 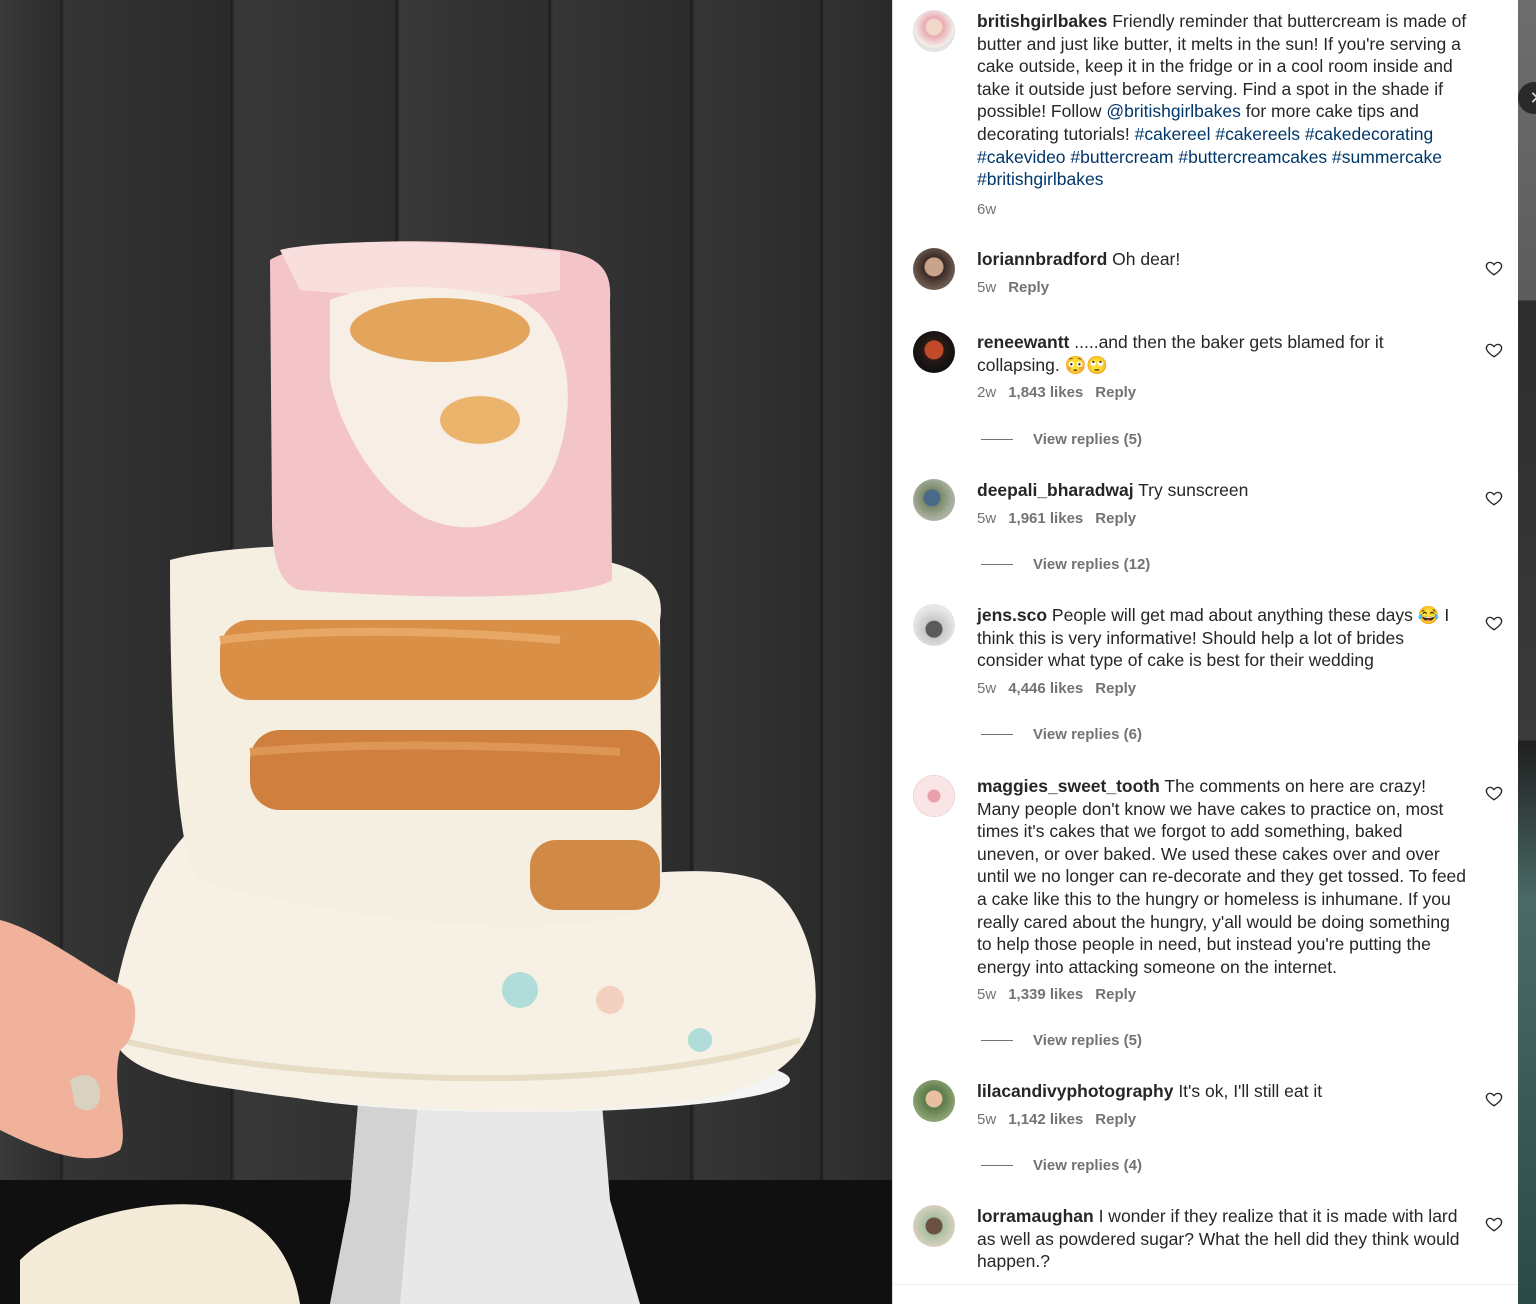 I want to click on caption-mention: @britishgirlbakes, so click(x=1173, y=111).